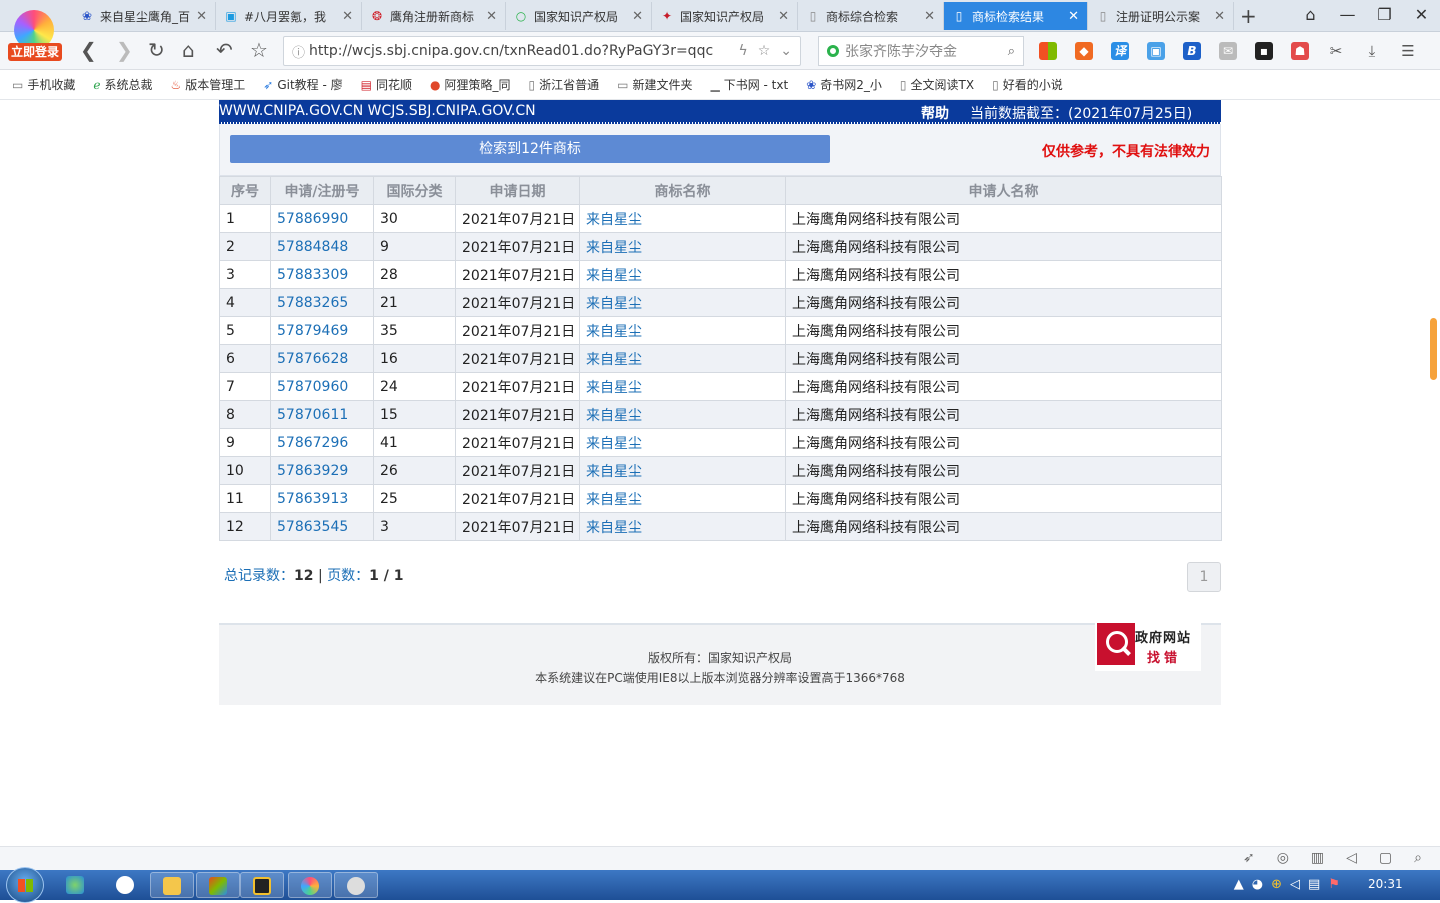  Describe the element at coordinates (1016, 16) in the screenshot. I see `tab-6-active: ▯ 商标检索结果 ✕` at that location.